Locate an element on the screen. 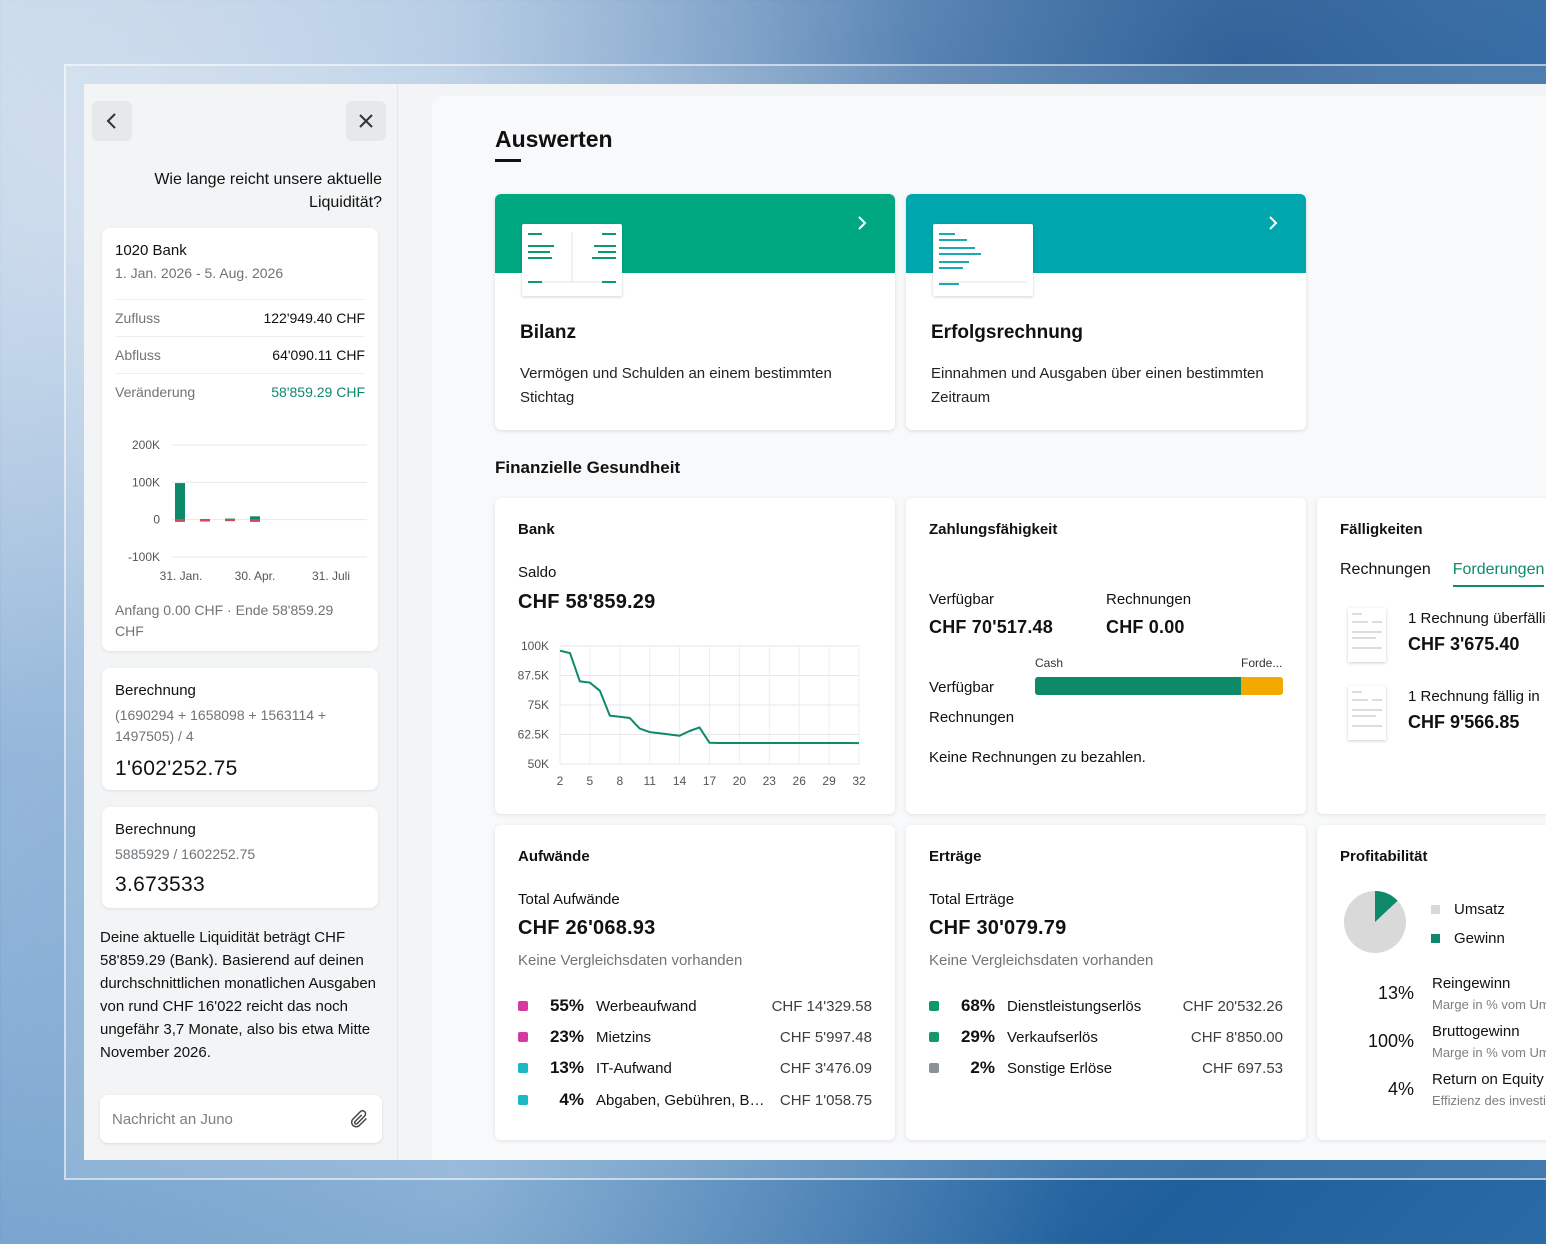  revenue-name: Sonstige Erlöse is located at coordinates (1060, 1068).